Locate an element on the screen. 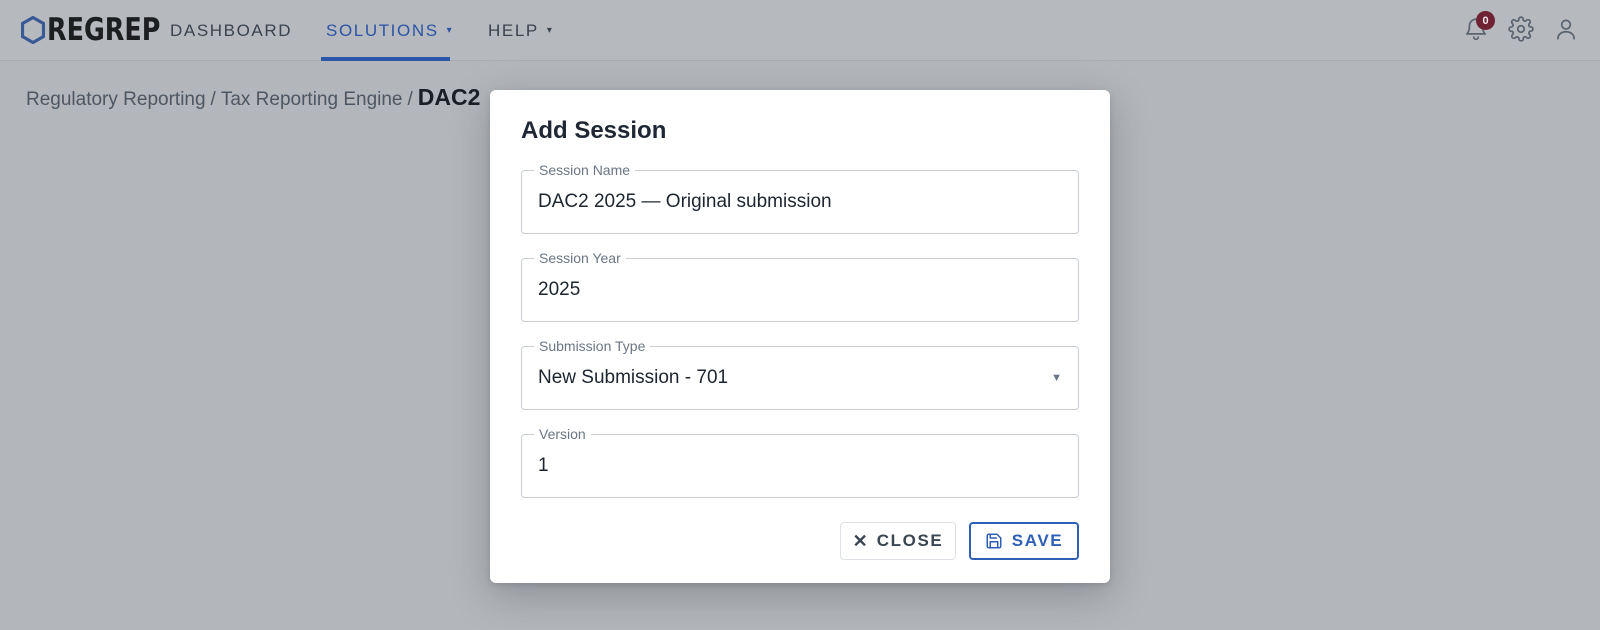 Image resolution: width=1600 pixels, height=630 pixels. breadcrumb-regulatory-reporting: Regulatory Reporting is located at coordinates (116, 100).